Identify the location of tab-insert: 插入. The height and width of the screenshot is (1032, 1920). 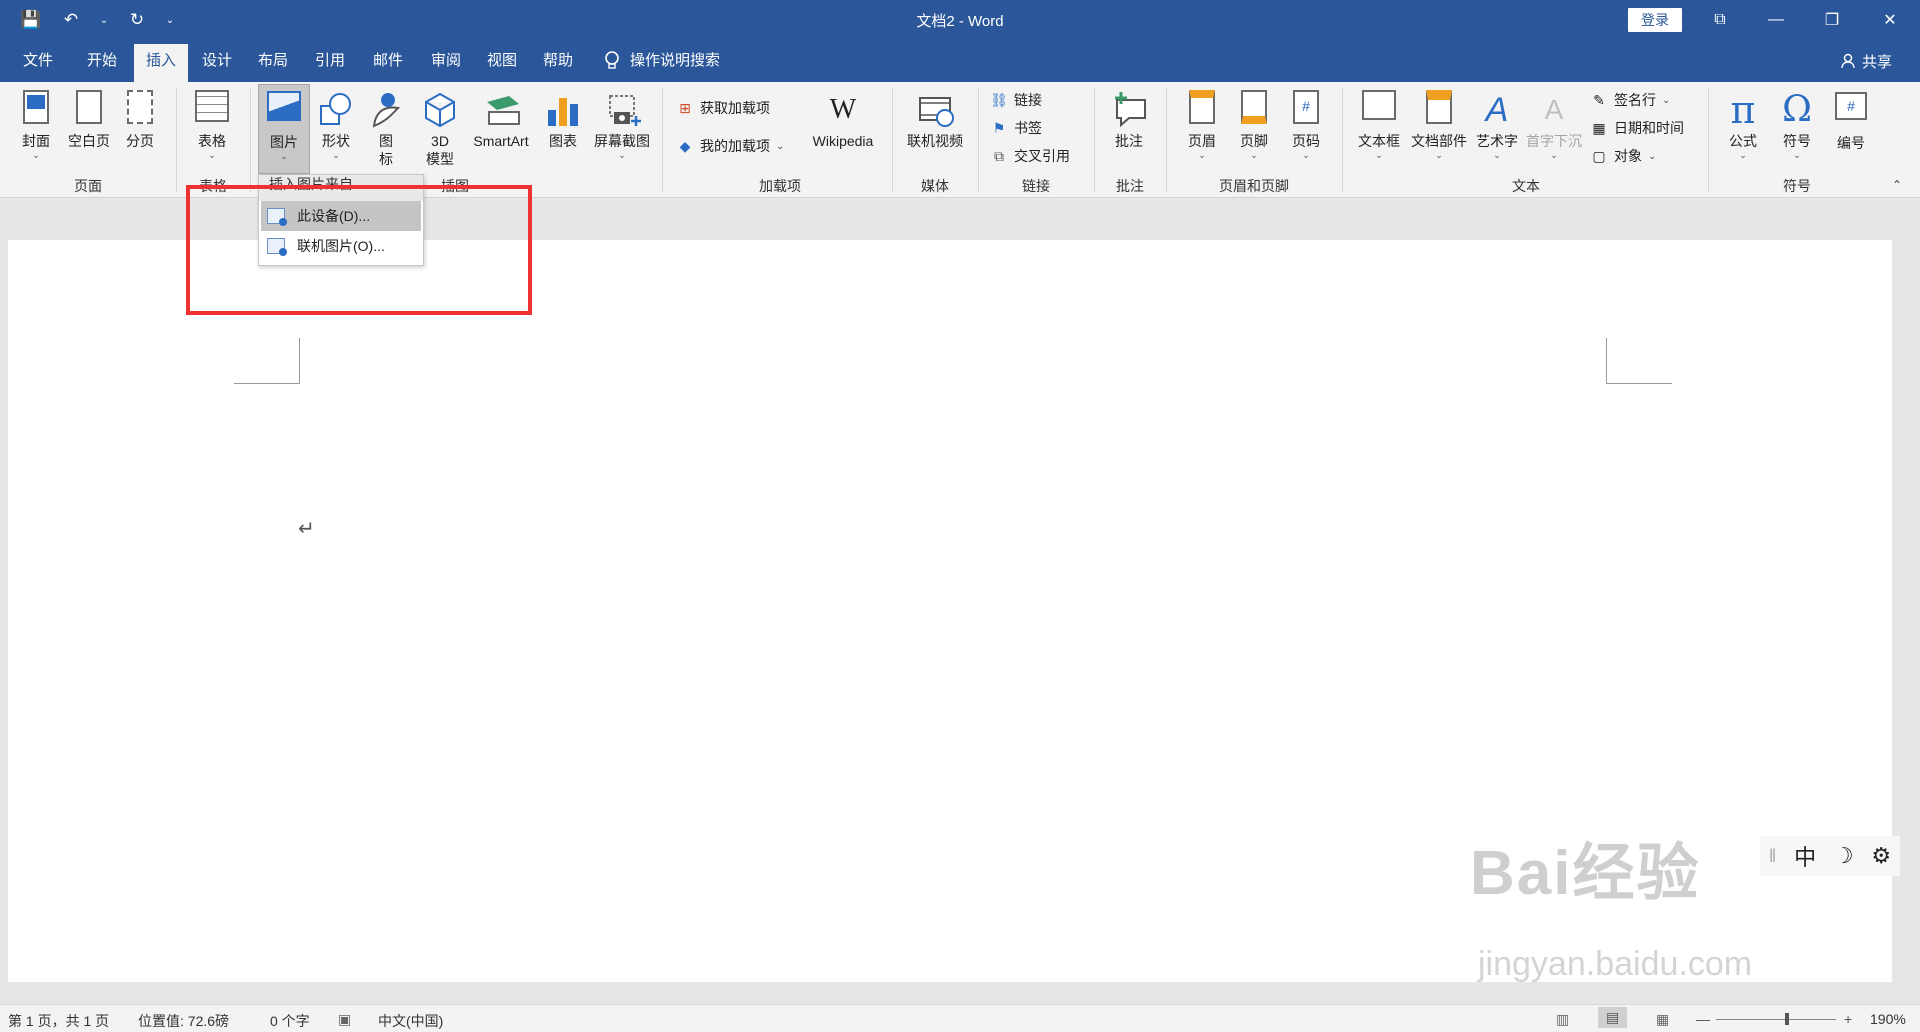
(161, 63).